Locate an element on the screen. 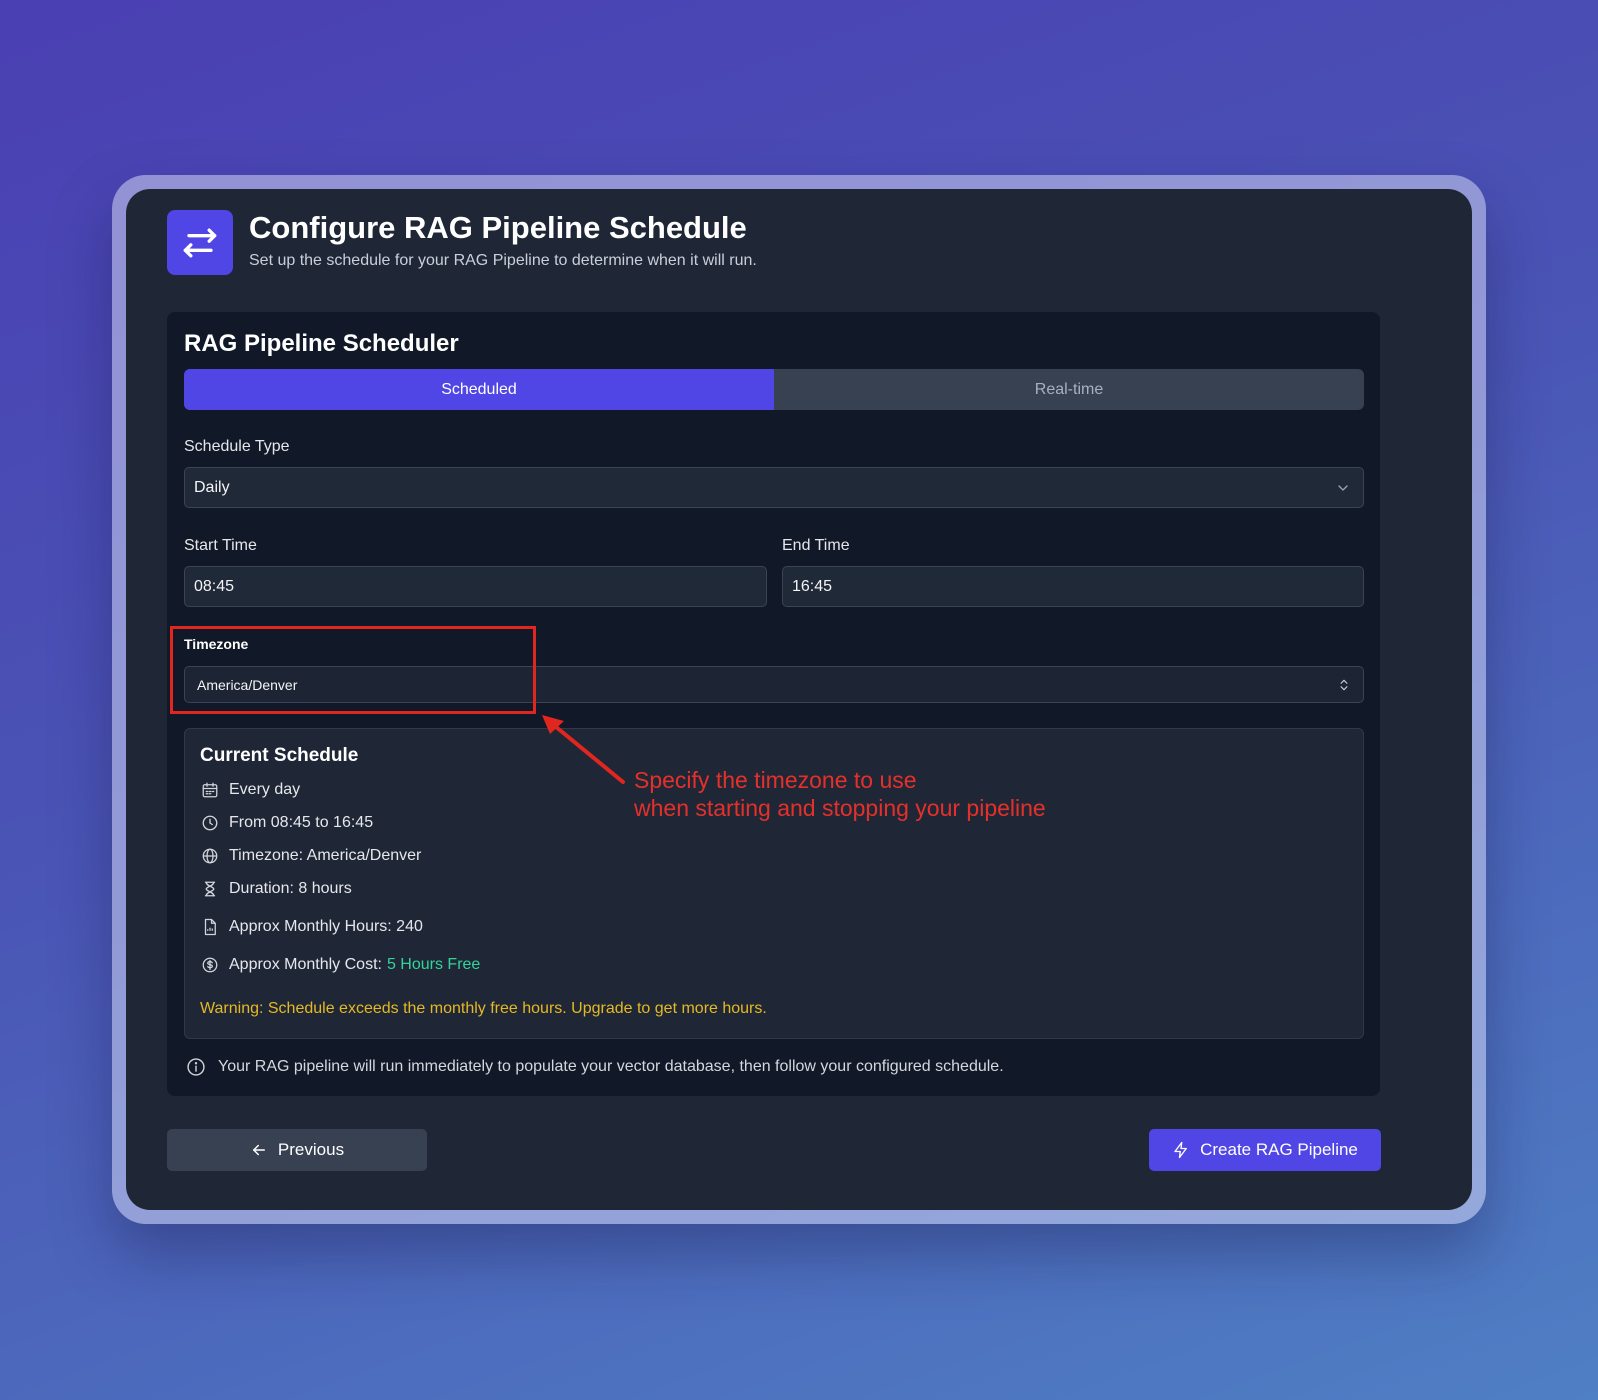 The height and width of the screenshot is (1400, 1598). annotation-line-2: when starting and stopping your pipeline is located at coordinates (840, 808).